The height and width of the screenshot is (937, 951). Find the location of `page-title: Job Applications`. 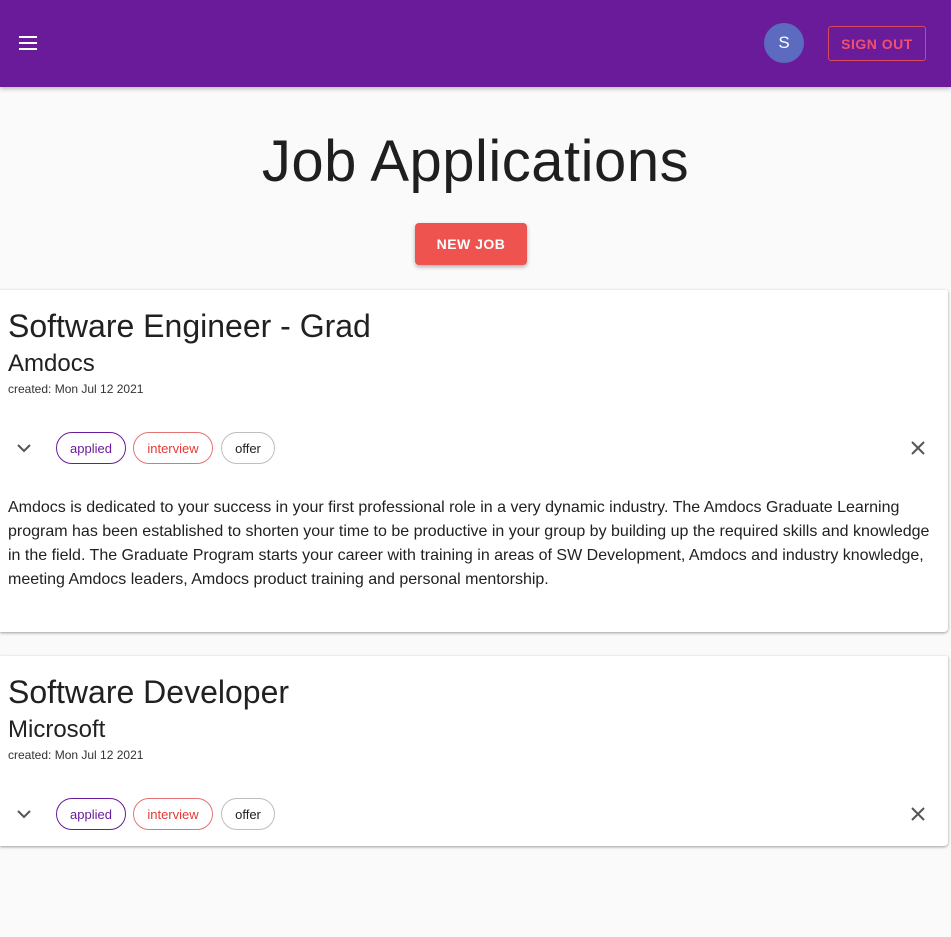

page-title: Job Applications is located at coordinates (475, 161).